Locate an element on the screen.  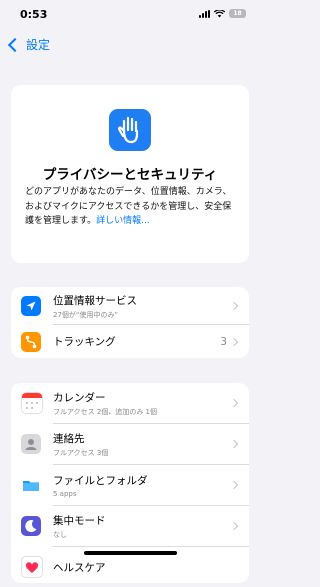
row-subtitle: フルアクセス 2個、追加のみ 1個 is located at coordinates (105, 411).